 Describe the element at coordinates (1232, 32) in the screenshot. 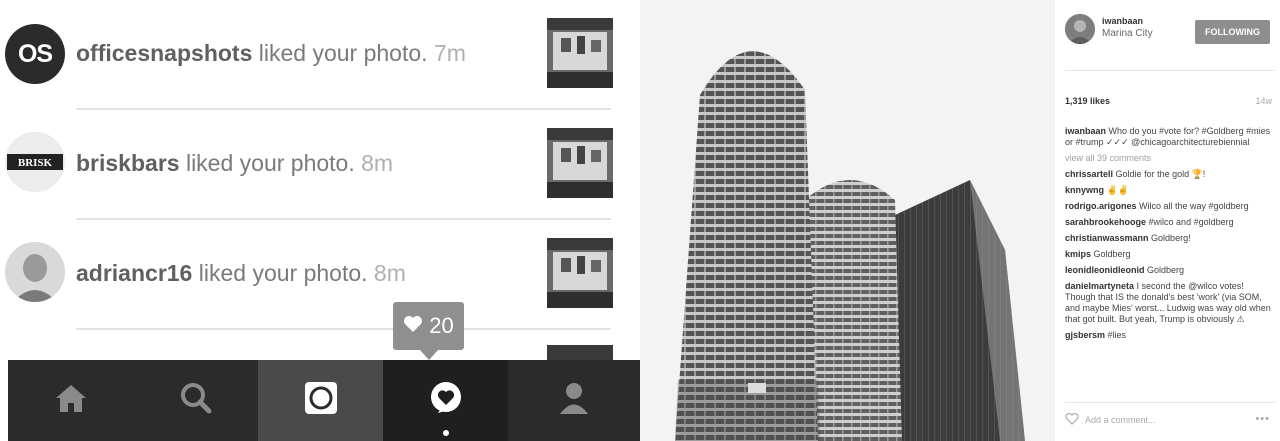

I see `following-button: FOLLOWING` at that location.